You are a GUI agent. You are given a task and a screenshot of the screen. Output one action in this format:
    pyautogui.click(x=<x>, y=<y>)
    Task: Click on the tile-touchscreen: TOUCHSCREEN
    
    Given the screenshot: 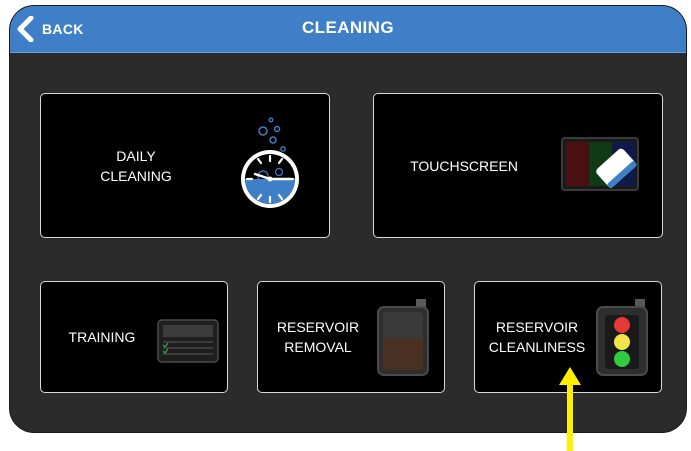 What is the action you would take?
    pyautogui.click(x=518, y=165)
    